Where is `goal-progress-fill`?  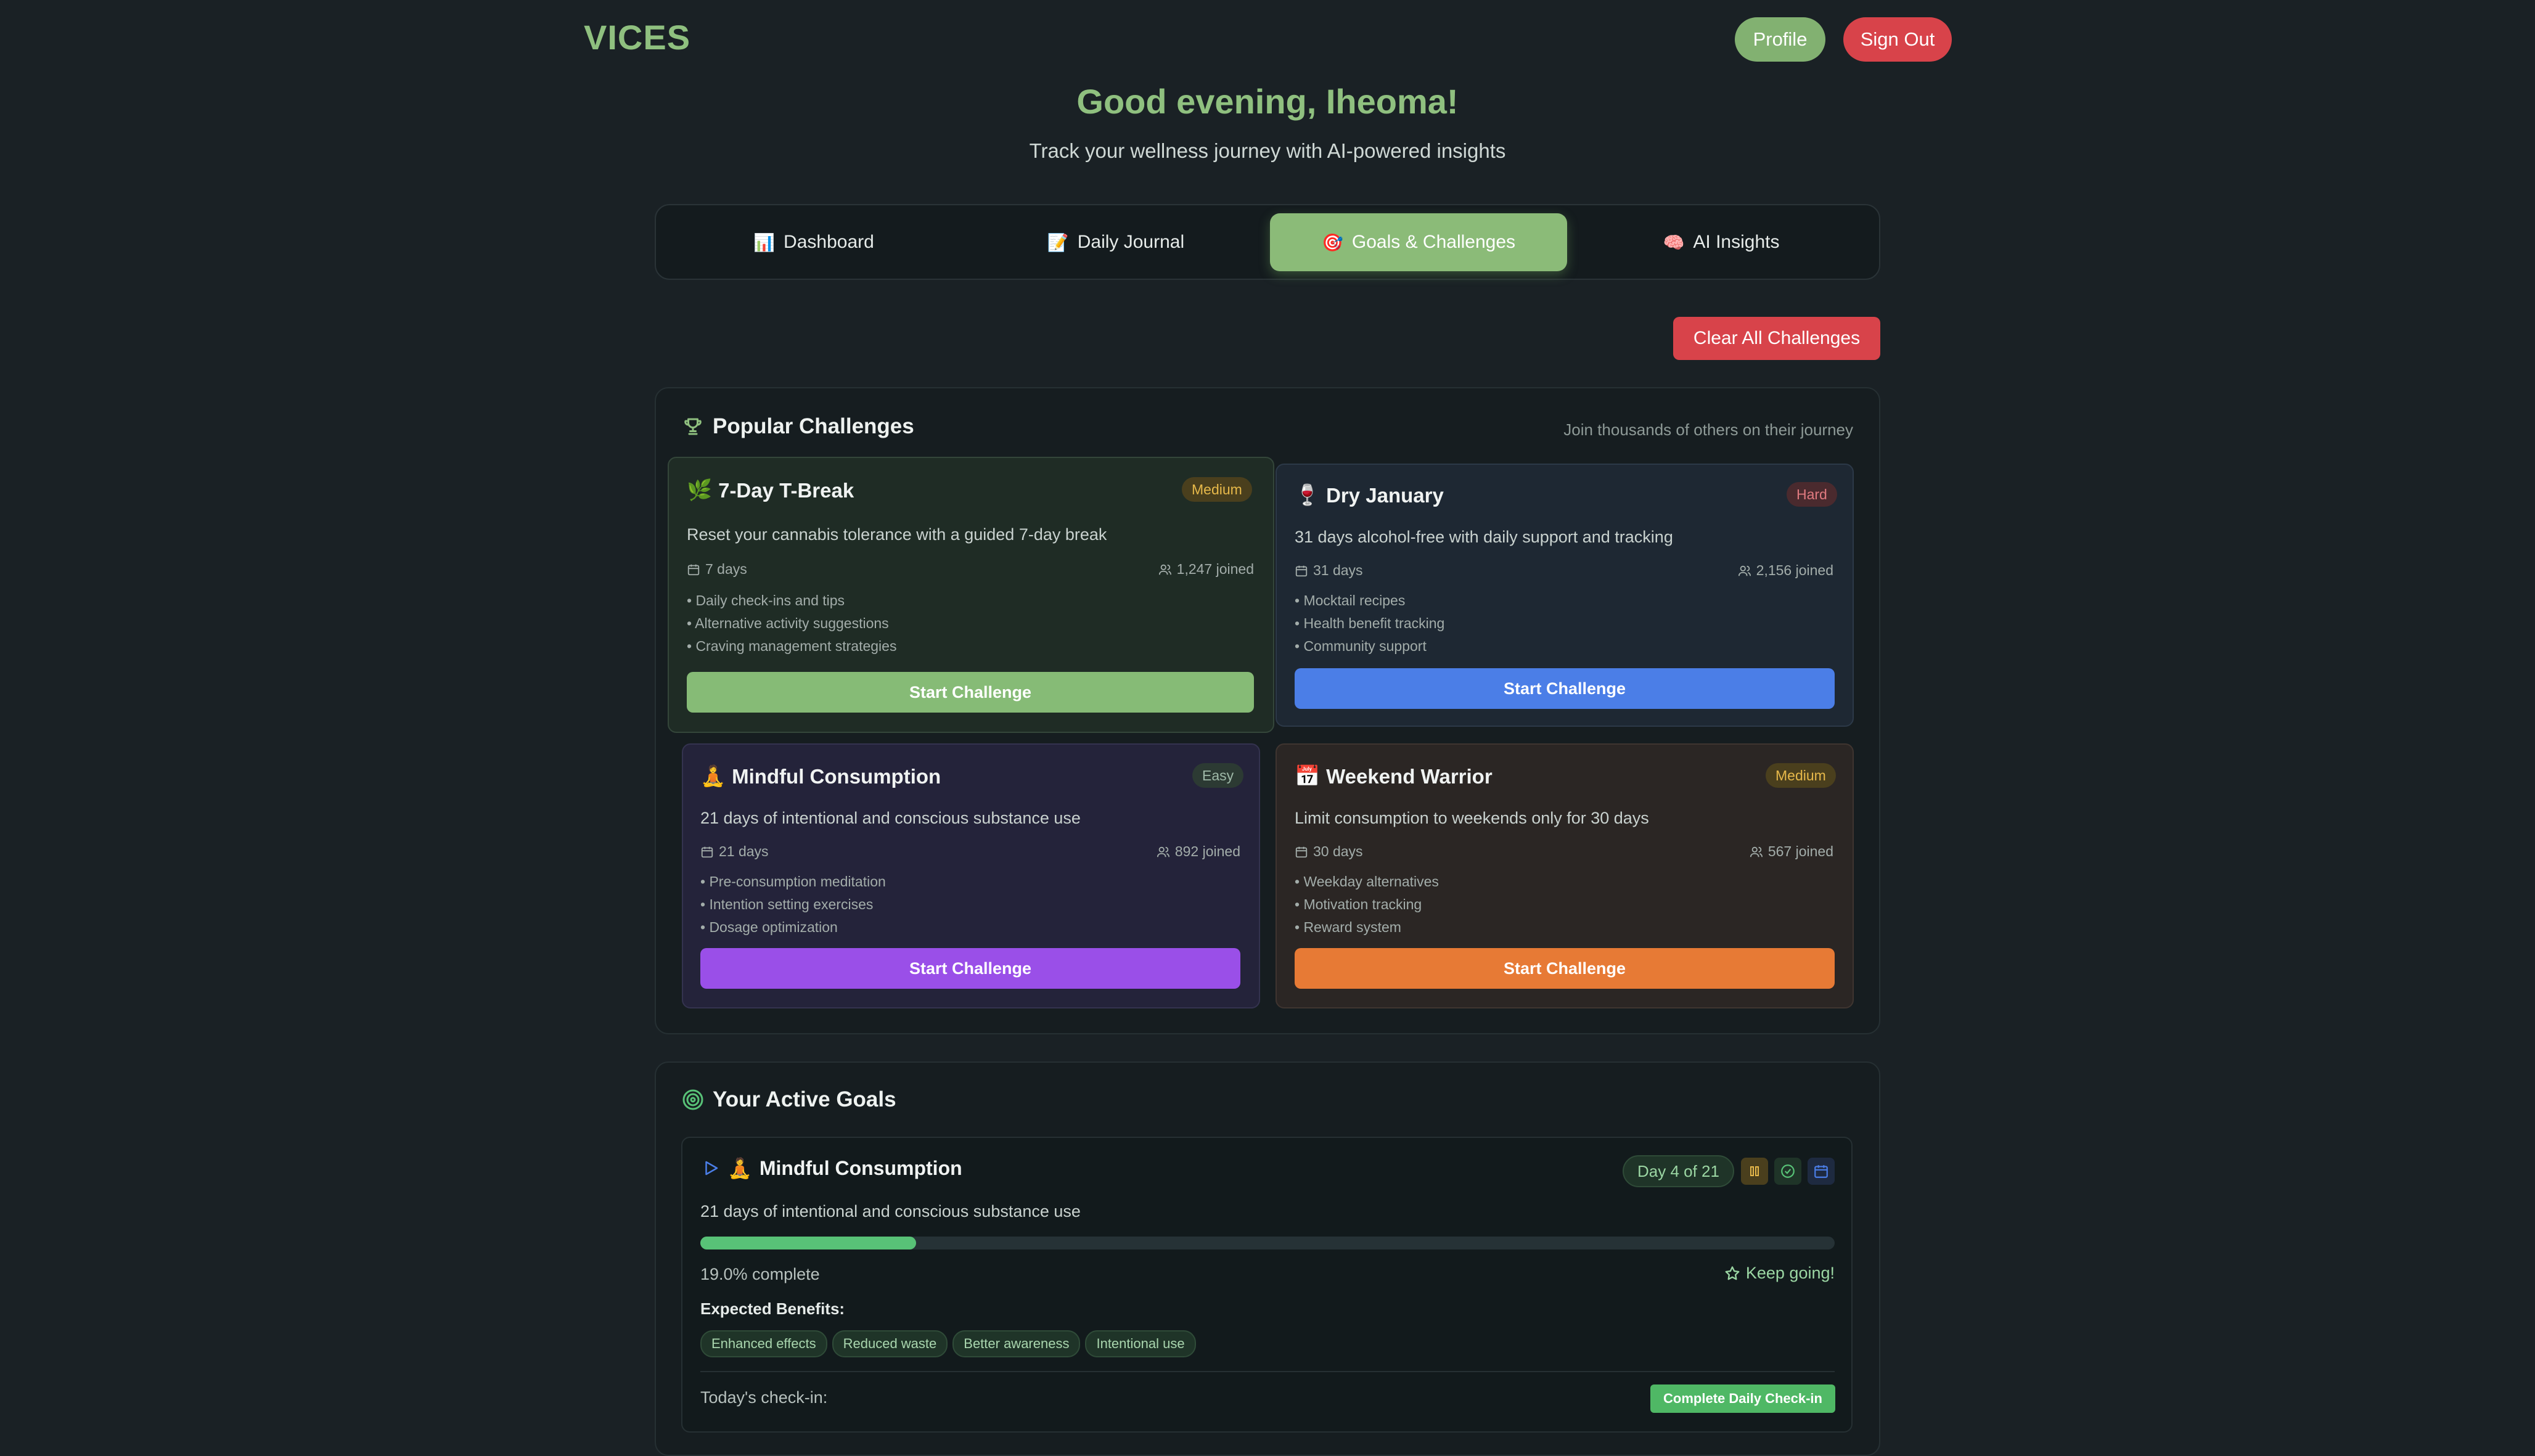 goal-progress-fill is located at coordinates (808, 1243).